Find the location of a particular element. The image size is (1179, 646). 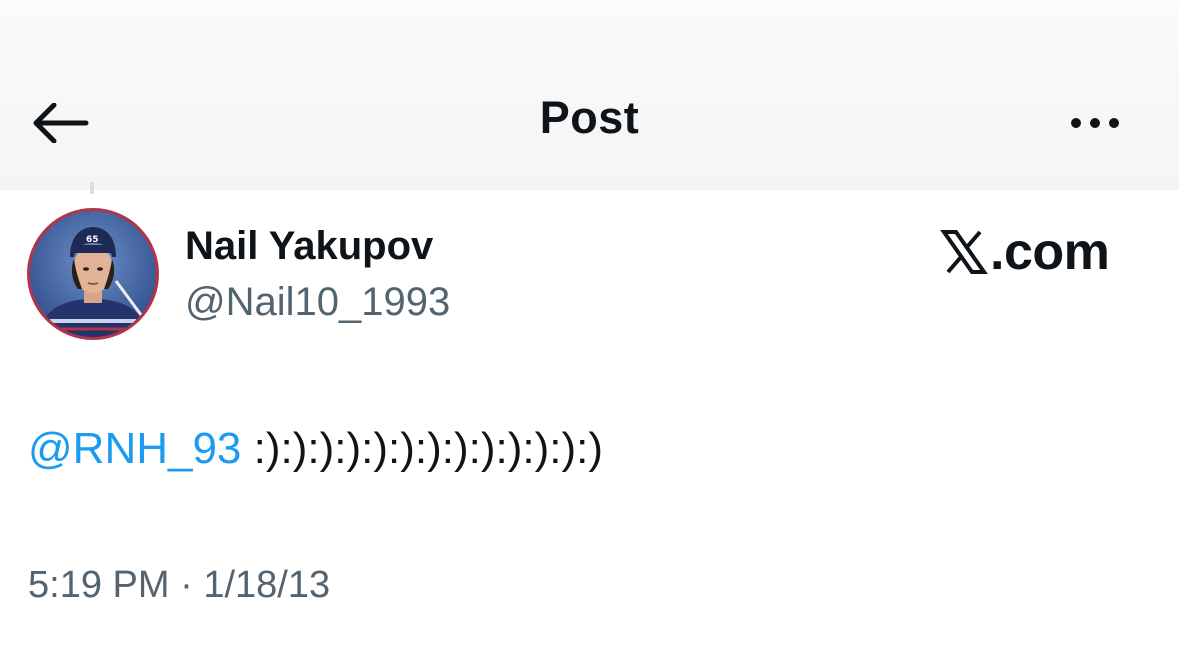

avatar: 65 is located at coordinates (93, 274).